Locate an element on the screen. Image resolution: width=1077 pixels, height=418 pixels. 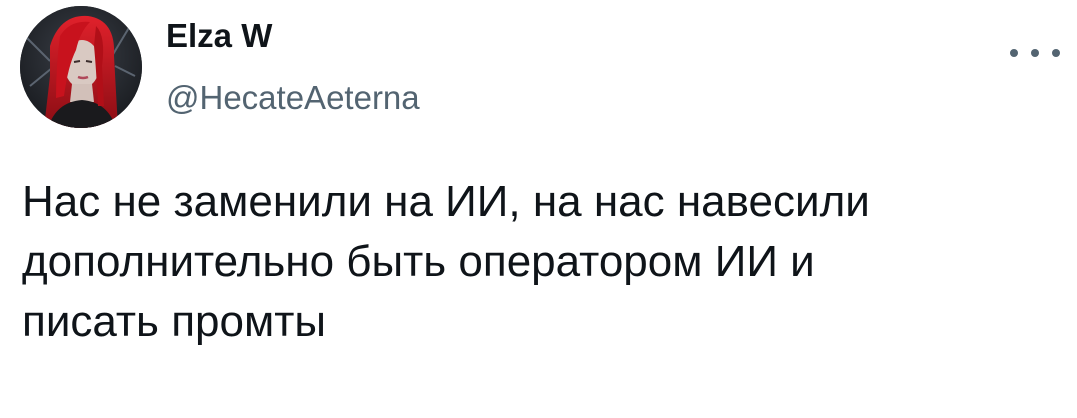
profile-avatar-icon is located at coordinates (81, 67).